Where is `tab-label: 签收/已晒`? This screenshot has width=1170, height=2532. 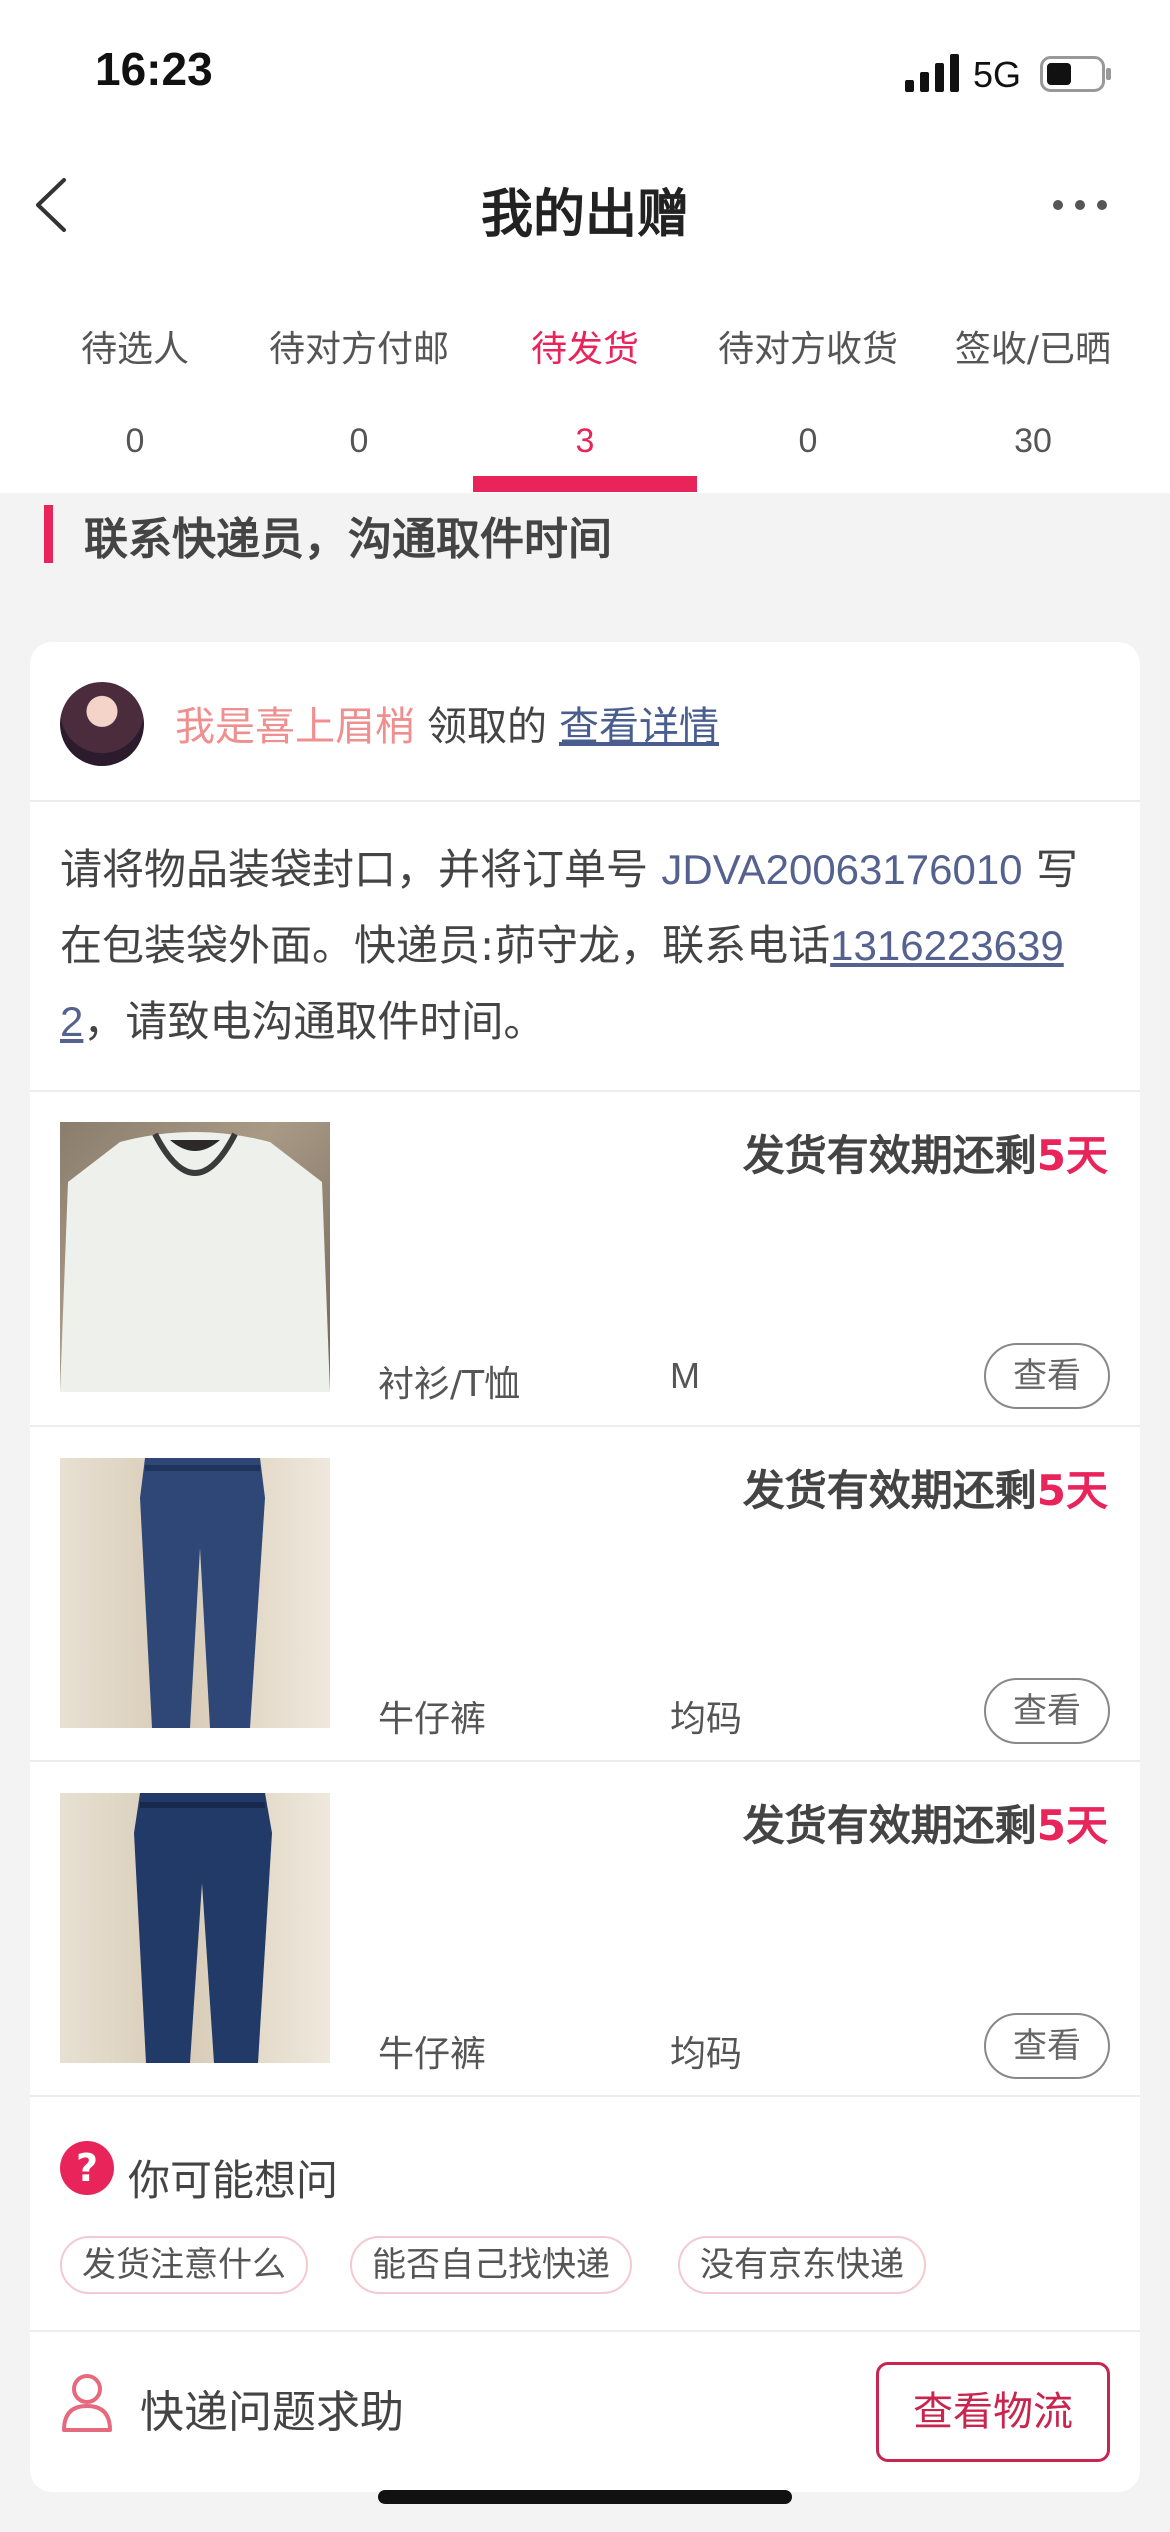 tab-label: 签收/已晒 is located at coordinates (1033, 349).